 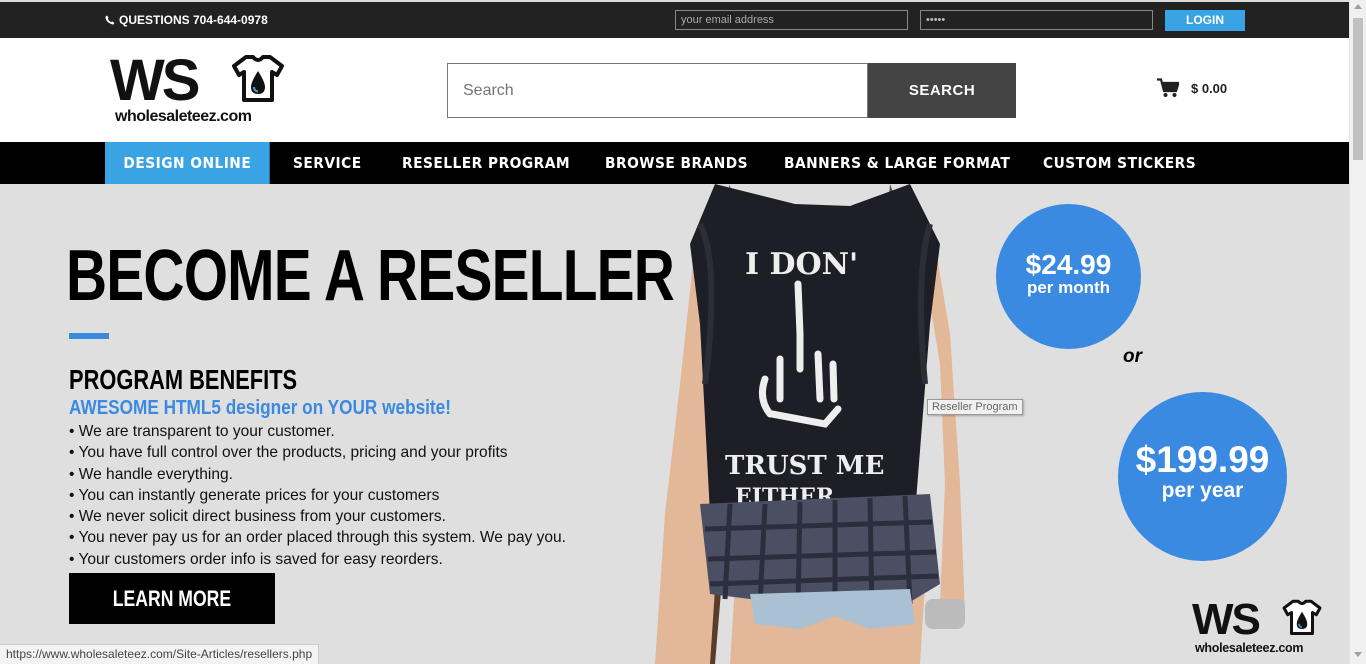 I want to click on monthly-period: per month, so click(x=1068, y=287).